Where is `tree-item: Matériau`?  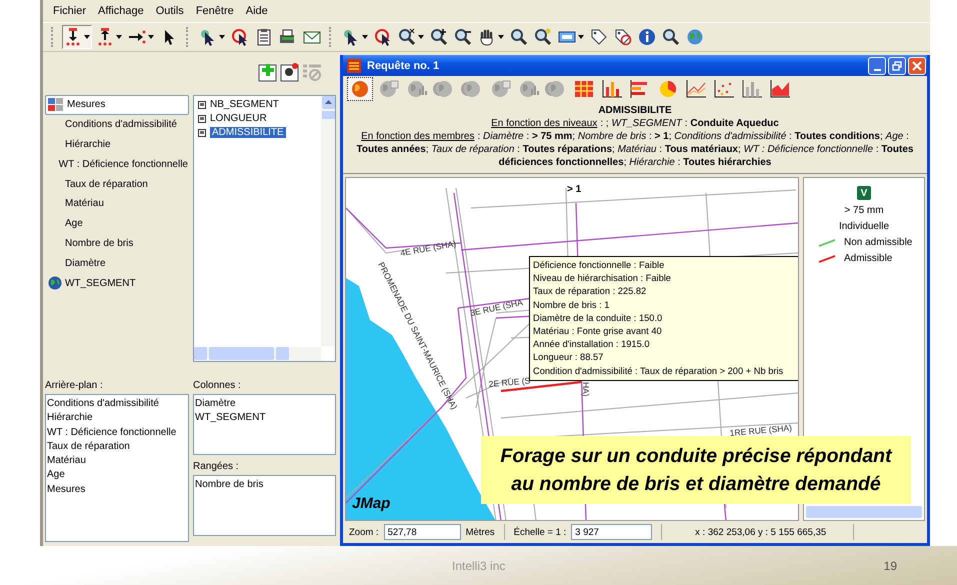 tree-item: Matériau is located at coordinates (117, 204).